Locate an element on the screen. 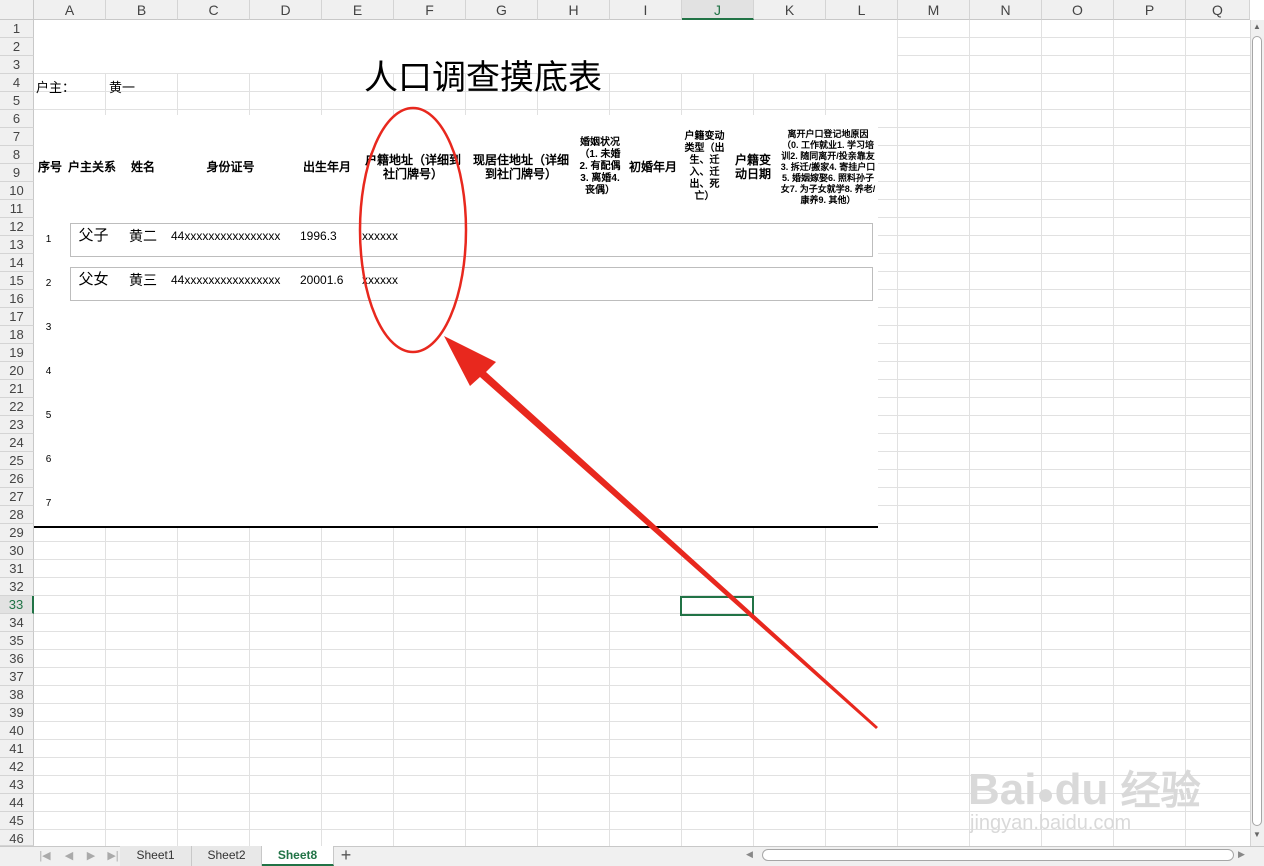  add-sheet-button: + is located at coordinates (346, 855).